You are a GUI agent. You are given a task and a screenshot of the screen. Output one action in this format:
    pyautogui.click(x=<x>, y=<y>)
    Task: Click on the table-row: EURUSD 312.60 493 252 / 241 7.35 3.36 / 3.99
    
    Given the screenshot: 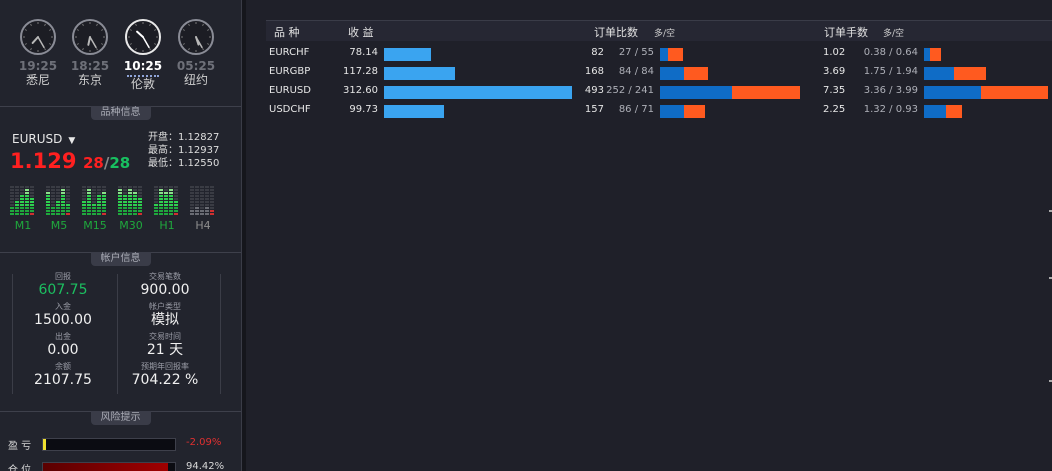 What is the action you would take?
    pyautogui.click(x=659, y=92)
    